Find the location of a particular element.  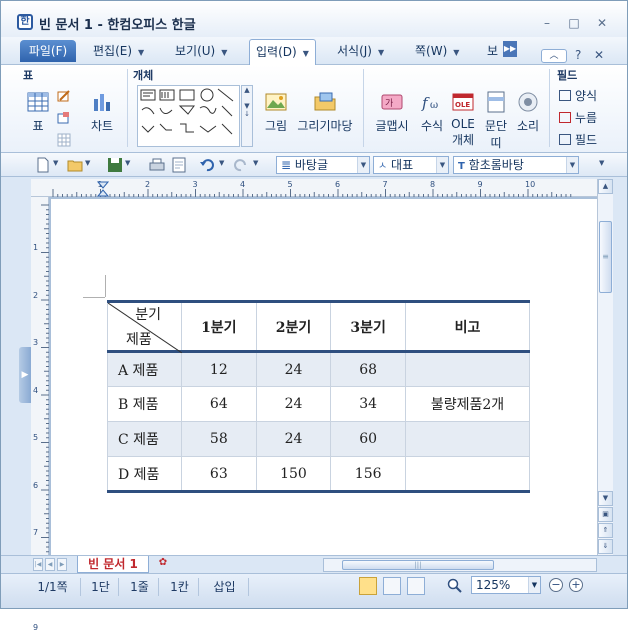

vertical-ruler: 123456789 is located at coordinates (40, 414).